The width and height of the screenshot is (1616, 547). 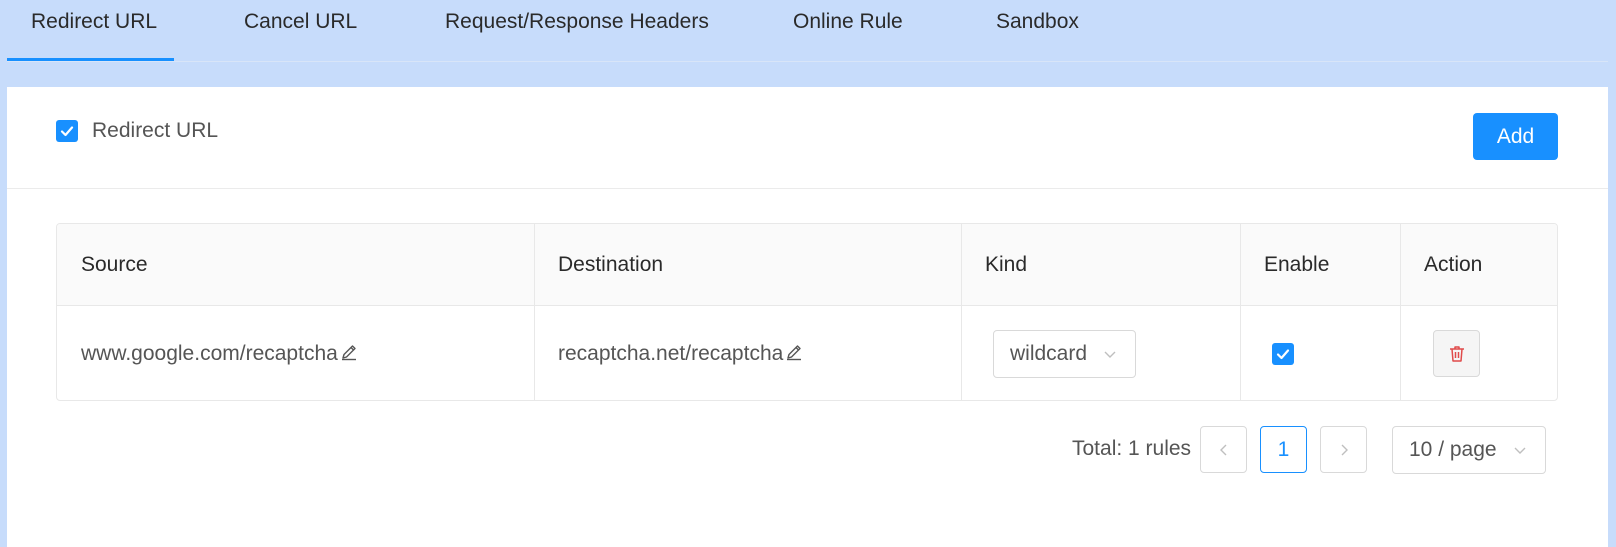 What do you see at coordinates (1132, 448) in the screenshot?
I see `pagination-total: Total: 1 rules` at bounding box center [1132, 448].